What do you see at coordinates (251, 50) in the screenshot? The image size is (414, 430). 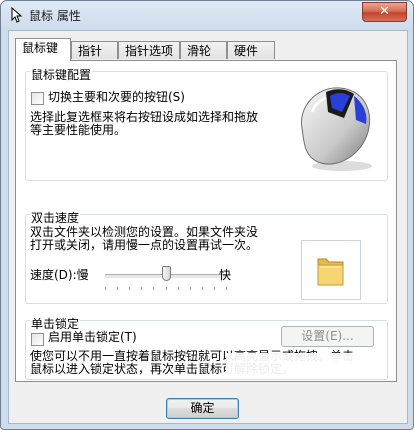 I see `tab-hardware: 硬件` at bounding box center [251, 50].